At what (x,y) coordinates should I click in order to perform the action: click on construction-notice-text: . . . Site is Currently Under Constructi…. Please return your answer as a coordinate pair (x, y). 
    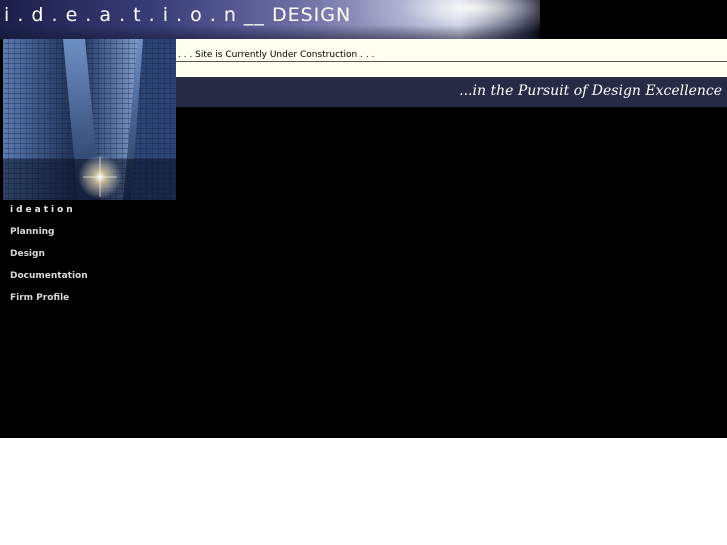
    Looking at the image, I should click on (276, 55).